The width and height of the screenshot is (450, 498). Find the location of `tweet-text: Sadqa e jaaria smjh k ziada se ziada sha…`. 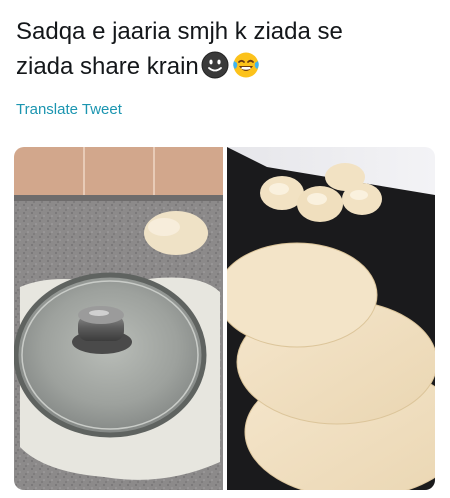

tweet-text: Sadqa e jaaria smjh k ziada se ziada sha… is located at coordinates (226, 51).